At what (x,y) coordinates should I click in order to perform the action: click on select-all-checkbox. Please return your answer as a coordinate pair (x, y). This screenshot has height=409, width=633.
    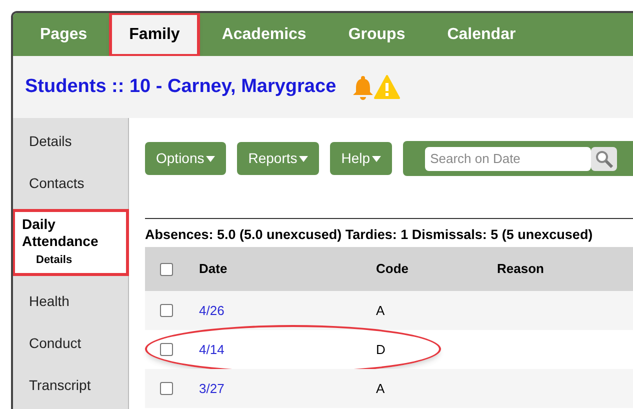
    Looking at the image, I should click on (166, 269).